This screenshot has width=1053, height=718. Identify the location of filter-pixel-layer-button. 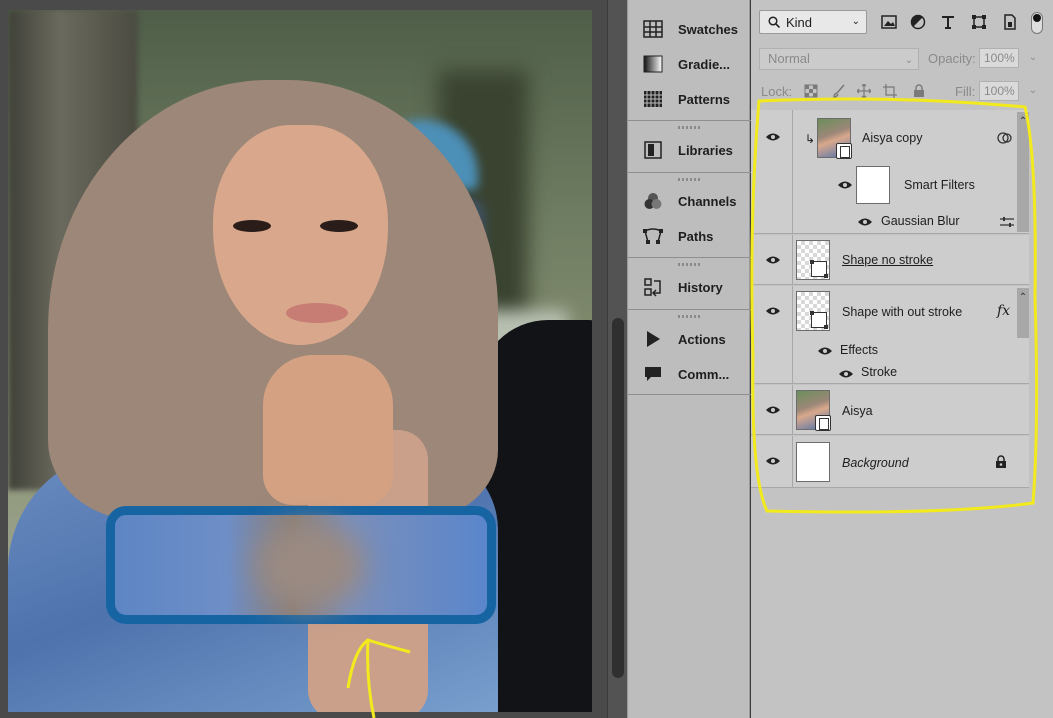
(889, 22).